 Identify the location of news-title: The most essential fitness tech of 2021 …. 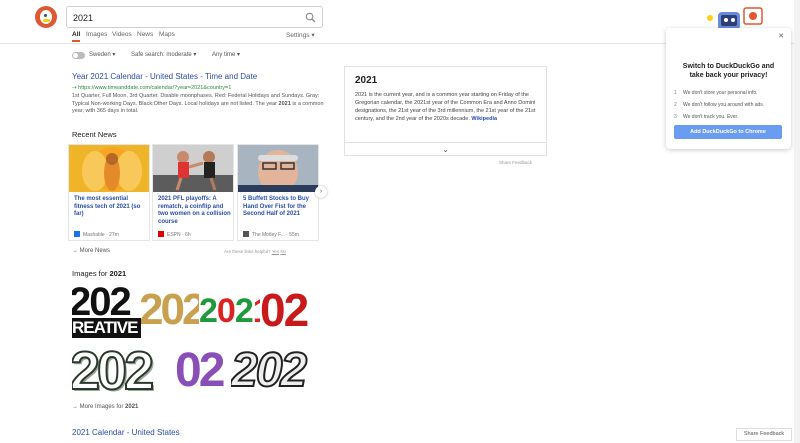
(107, 206).